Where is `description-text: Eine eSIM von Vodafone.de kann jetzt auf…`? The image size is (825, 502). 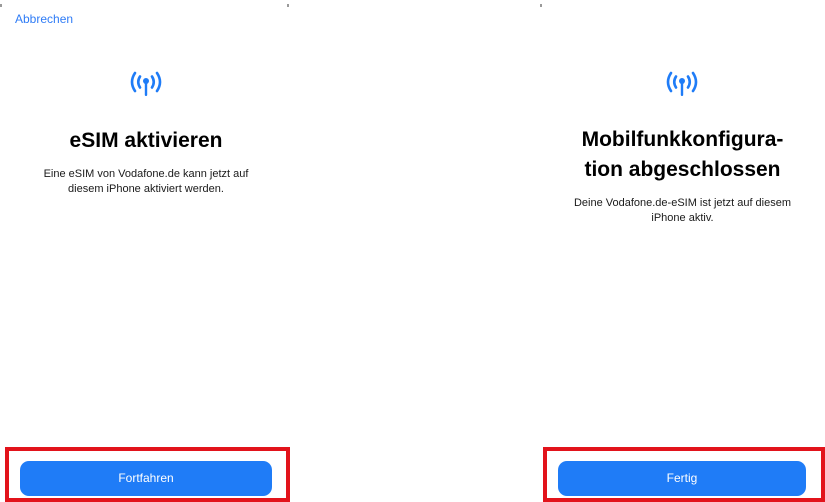 description-text: Eine eSIM von Vodafone.de kann jetzt auf… is located at coordinates (146, 182).